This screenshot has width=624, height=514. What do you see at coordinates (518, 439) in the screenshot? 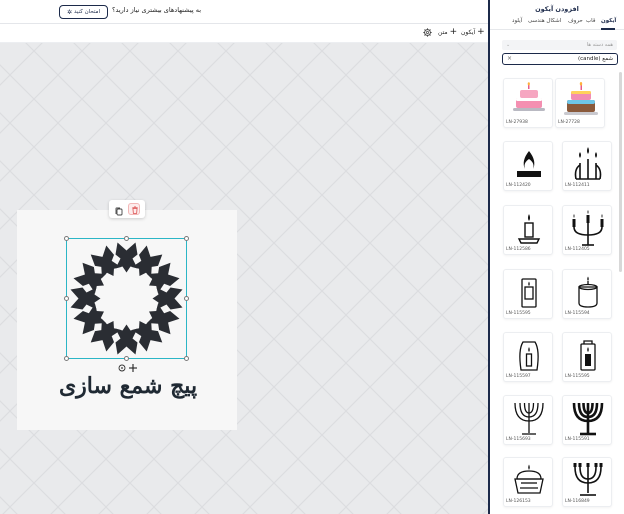
I see `icon-code: LN-115693` at bounding box center [518, 439].